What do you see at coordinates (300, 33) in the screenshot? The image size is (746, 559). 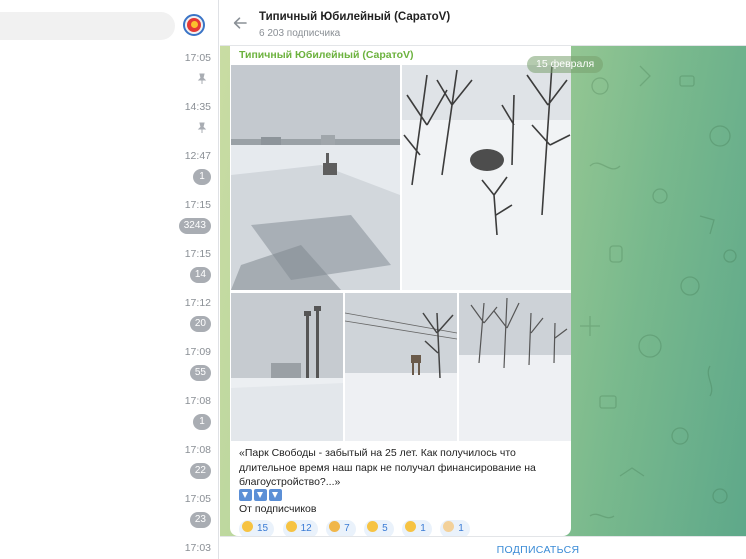 I see `subscriber-count: 6 203 подписчика` at bounding box center [300, 33].